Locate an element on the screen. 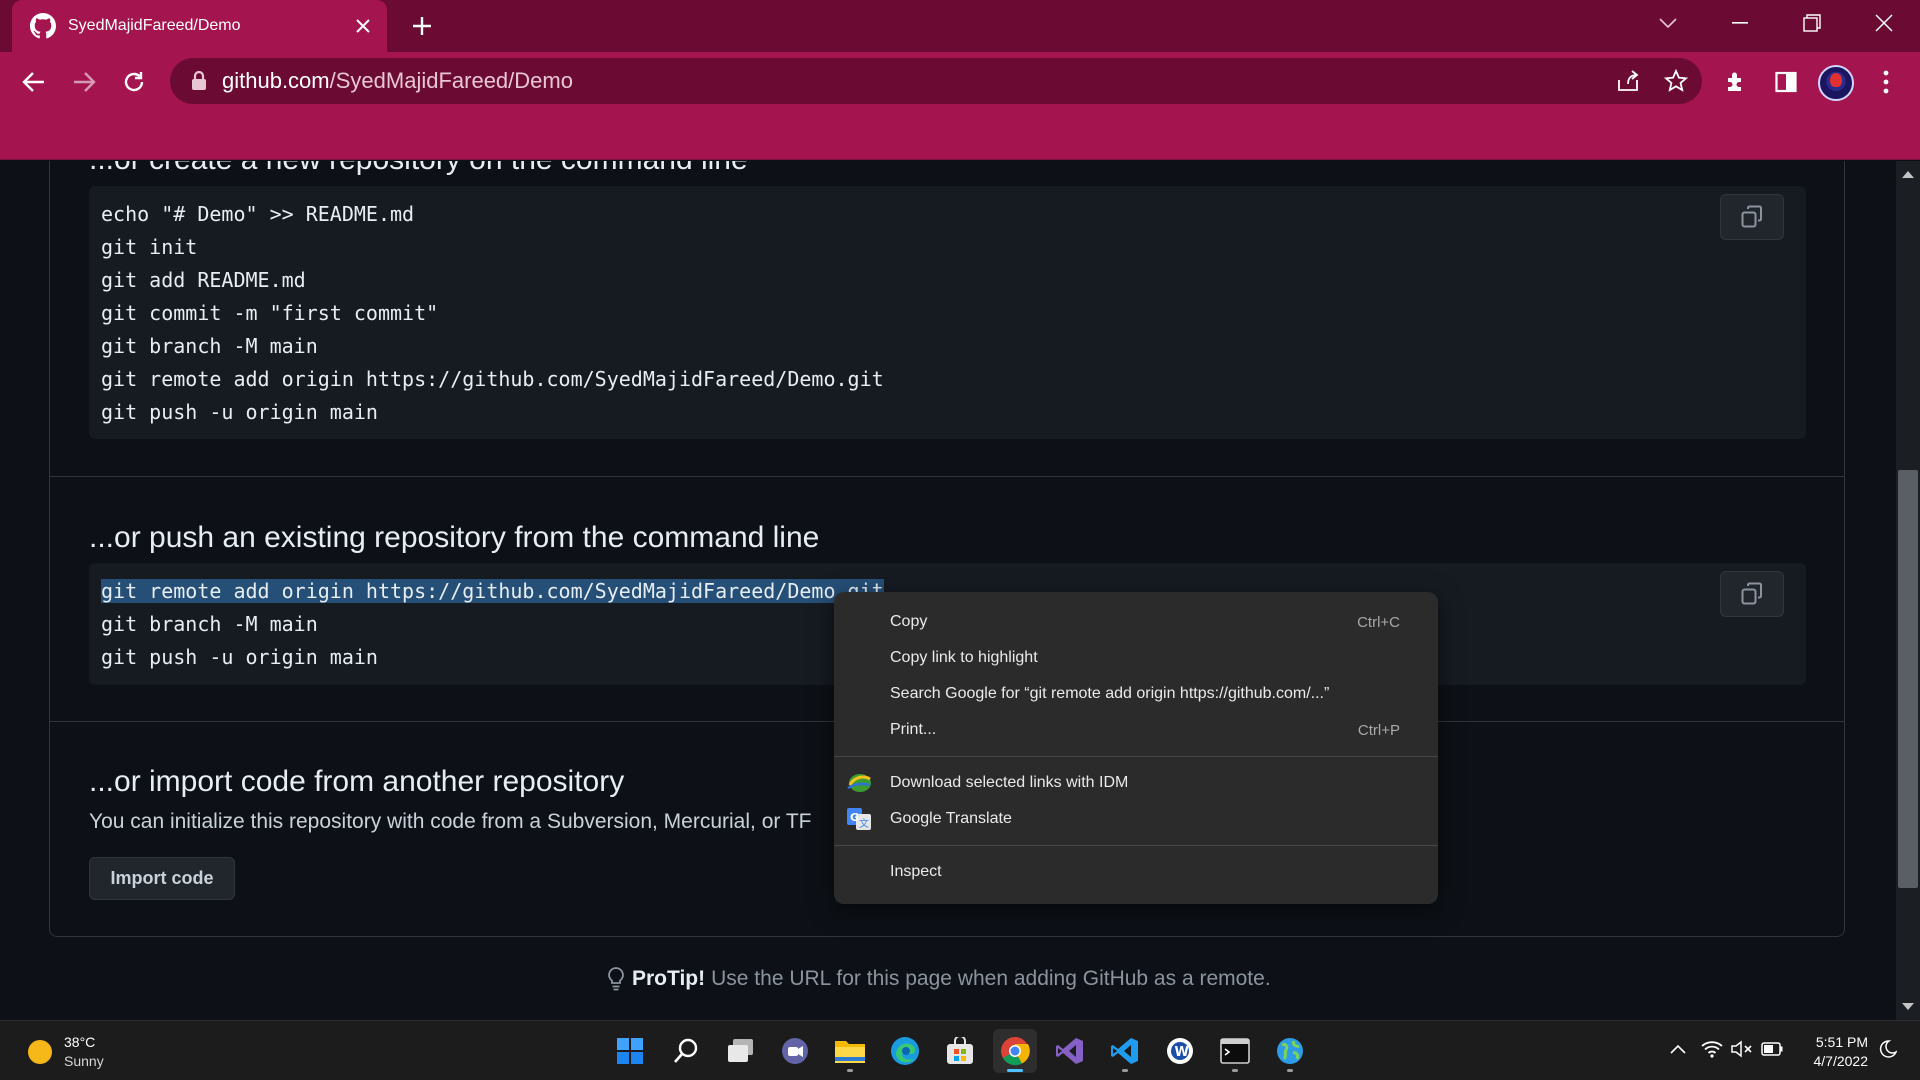  forward-icon is located at coordinates (84, 82).